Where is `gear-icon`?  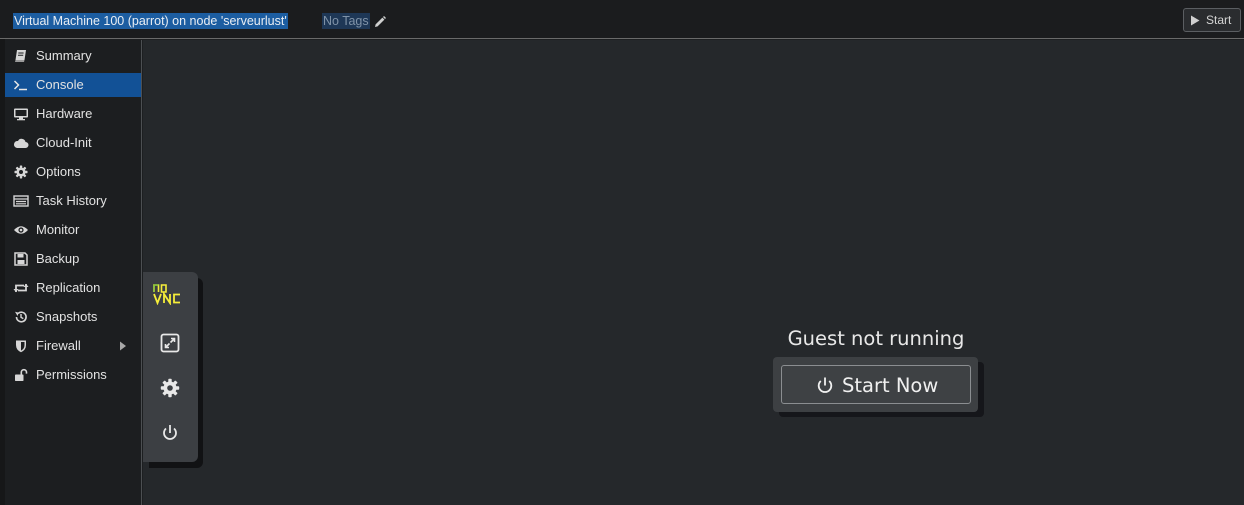
gear-icon is located at coordinates (21, 172).